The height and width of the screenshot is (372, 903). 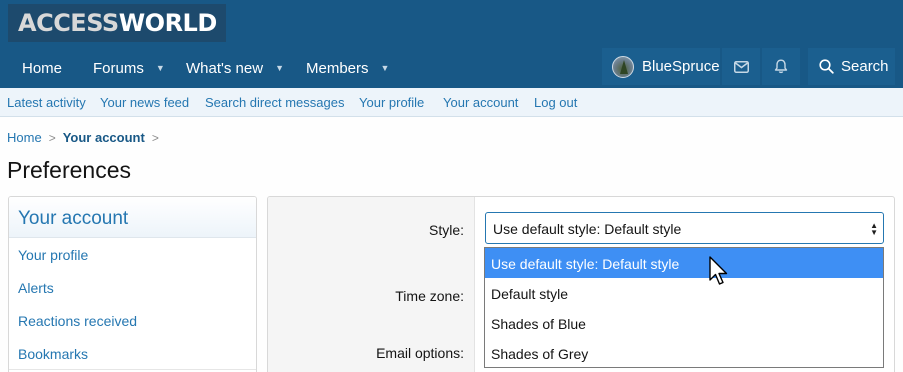 I want to click on nav-whats-new-label: What's new, so click(x=225, y=68).